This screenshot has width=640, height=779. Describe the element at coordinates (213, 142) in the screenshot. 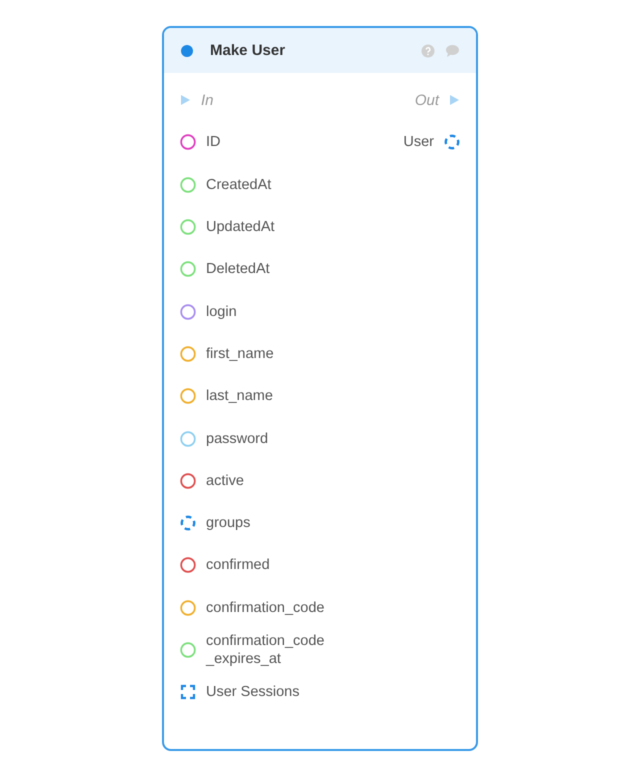

I see `pin-label: ID` at that location.